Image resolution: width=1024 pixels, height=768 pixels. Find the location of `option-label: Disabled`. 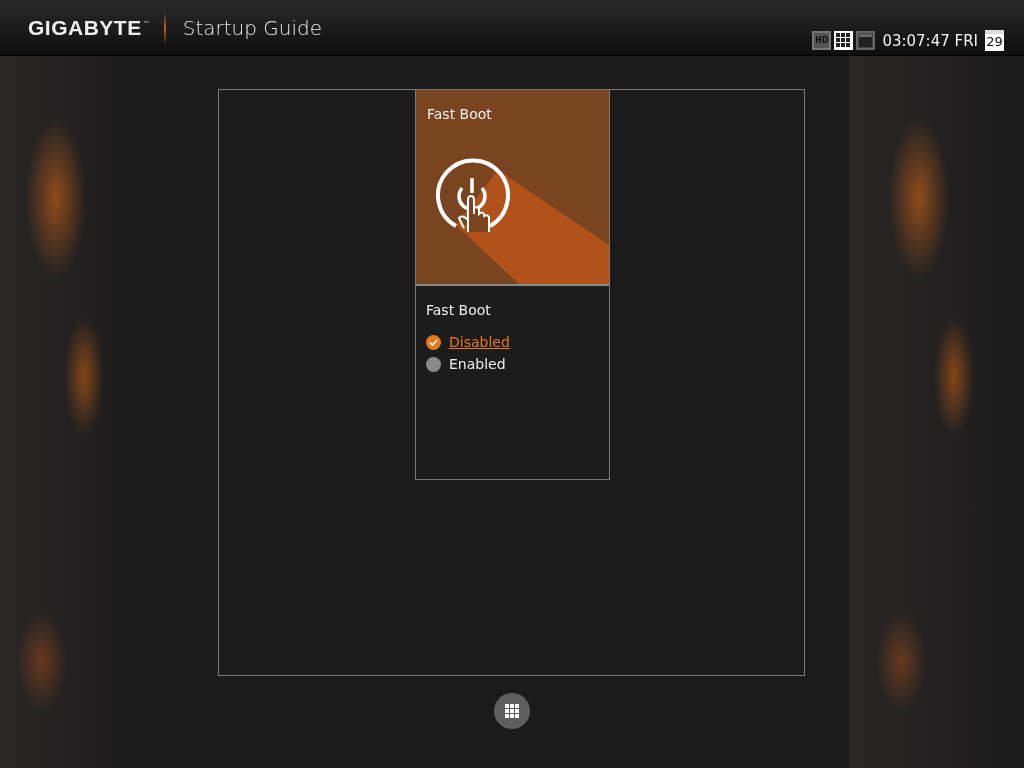

option-label: Disabled is located at coordinates (479, 342).